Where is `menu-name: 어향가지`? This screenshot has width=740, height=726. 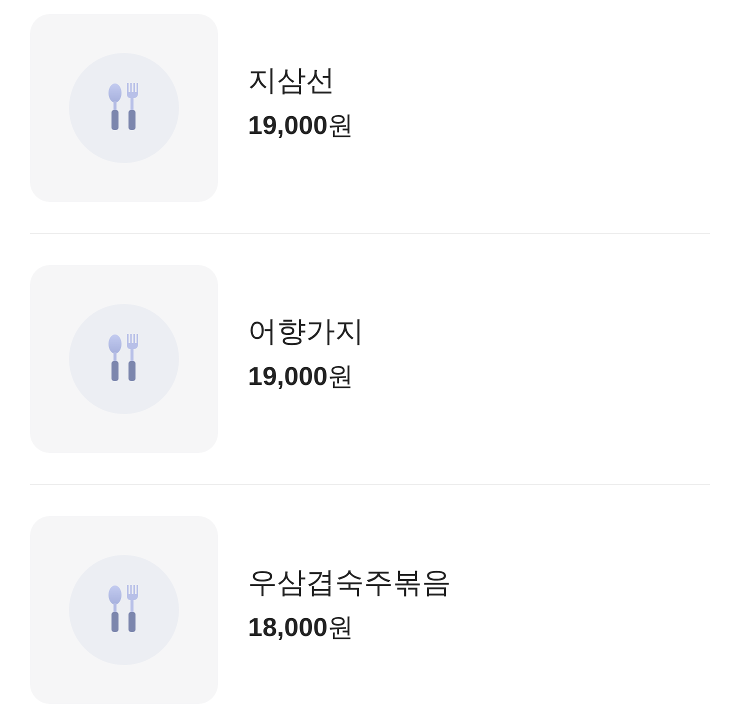
menu-name: 어향가지 is located at coordinates (306, 332).